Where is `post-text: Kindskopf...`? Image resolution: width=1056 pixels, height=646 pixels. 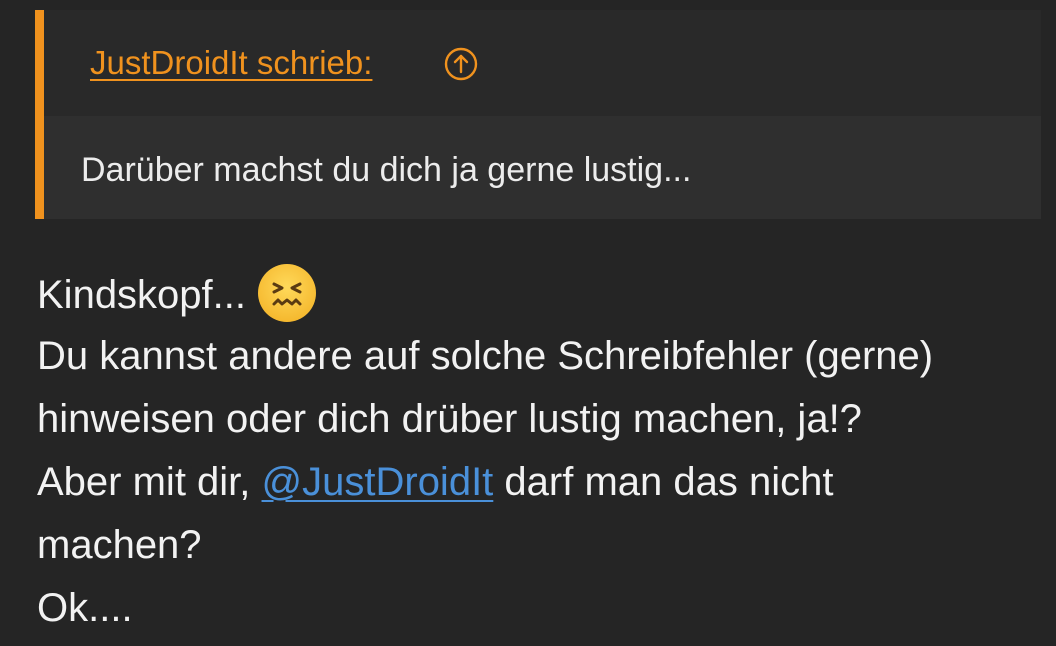 post-text: Kindskopf... is located at coordinates (142, 295).